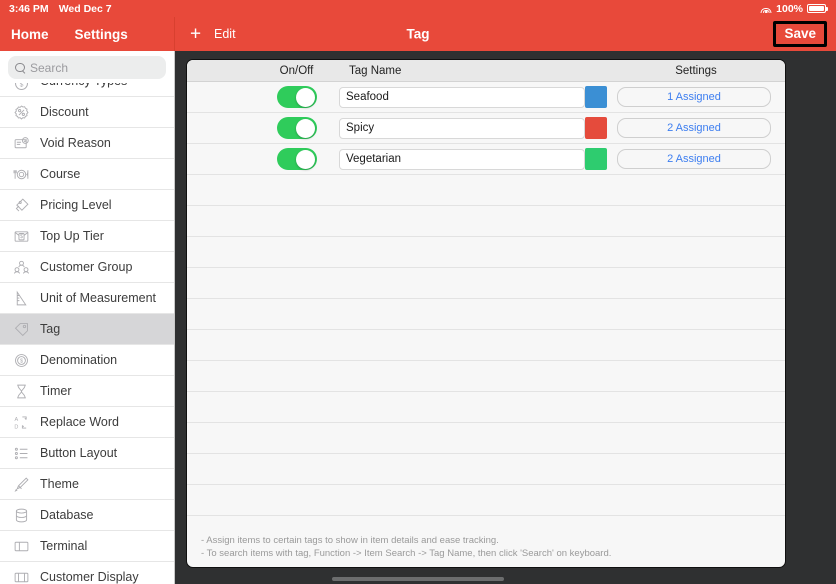  I want to click on top-nav-bar: Home Settings + Edit Tag Save, so click(418, 34).